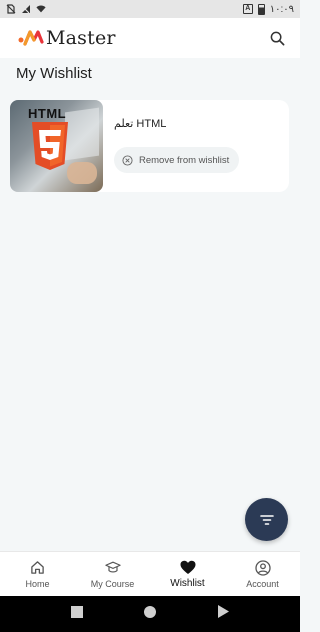 This screenshot has width=320, height=632. Describe the element at coordinates (31, 38) in the screenshot. I see `logo-mark-icon` at that location.